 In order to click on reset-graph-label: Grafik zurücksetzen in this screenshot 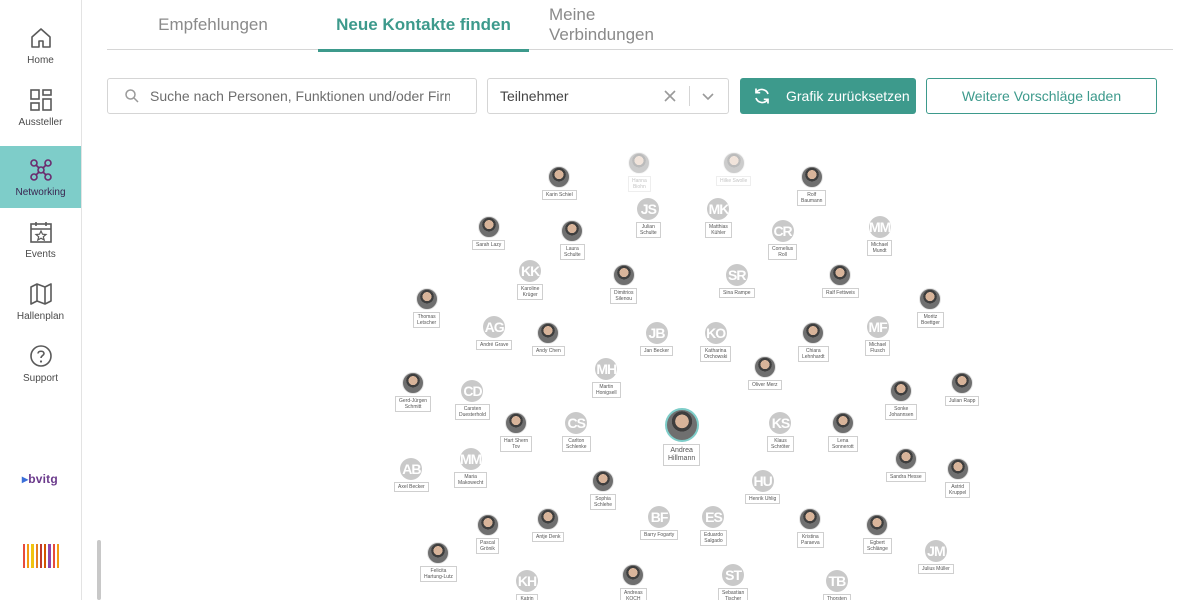, I will do `click(848, 96)`.